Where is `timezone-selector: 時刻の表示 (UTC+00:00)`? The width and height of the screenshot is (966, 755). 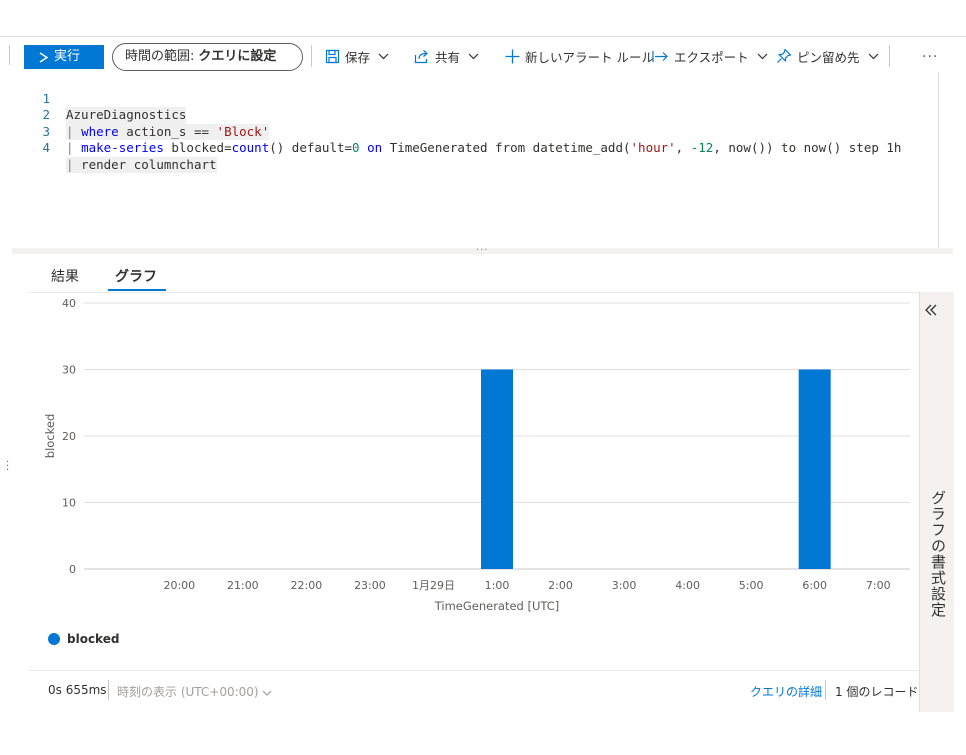 timezone-selector: 時刻の表示 (UTC+00:00) is located at coordinates (194, 691).